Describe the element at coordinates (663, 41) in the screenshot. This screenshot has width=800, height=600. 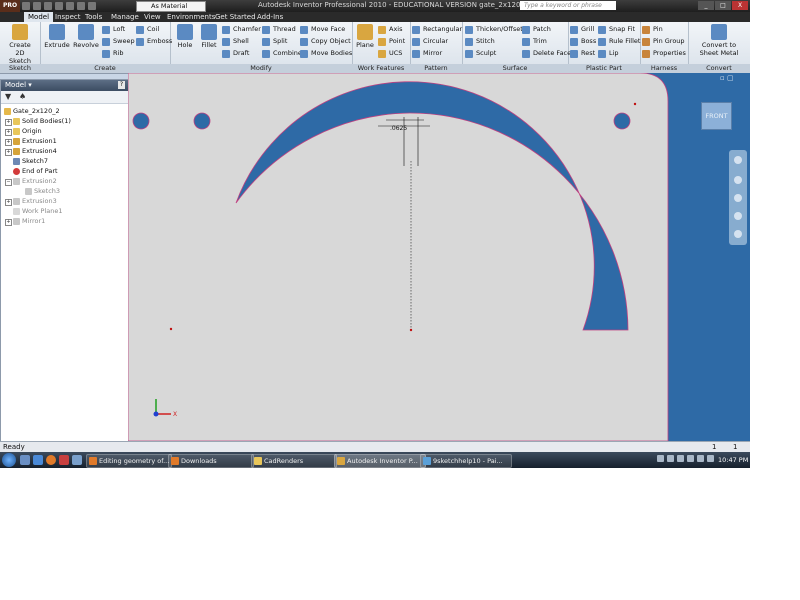
I see `pin-group-button: Pin Group` at that location.